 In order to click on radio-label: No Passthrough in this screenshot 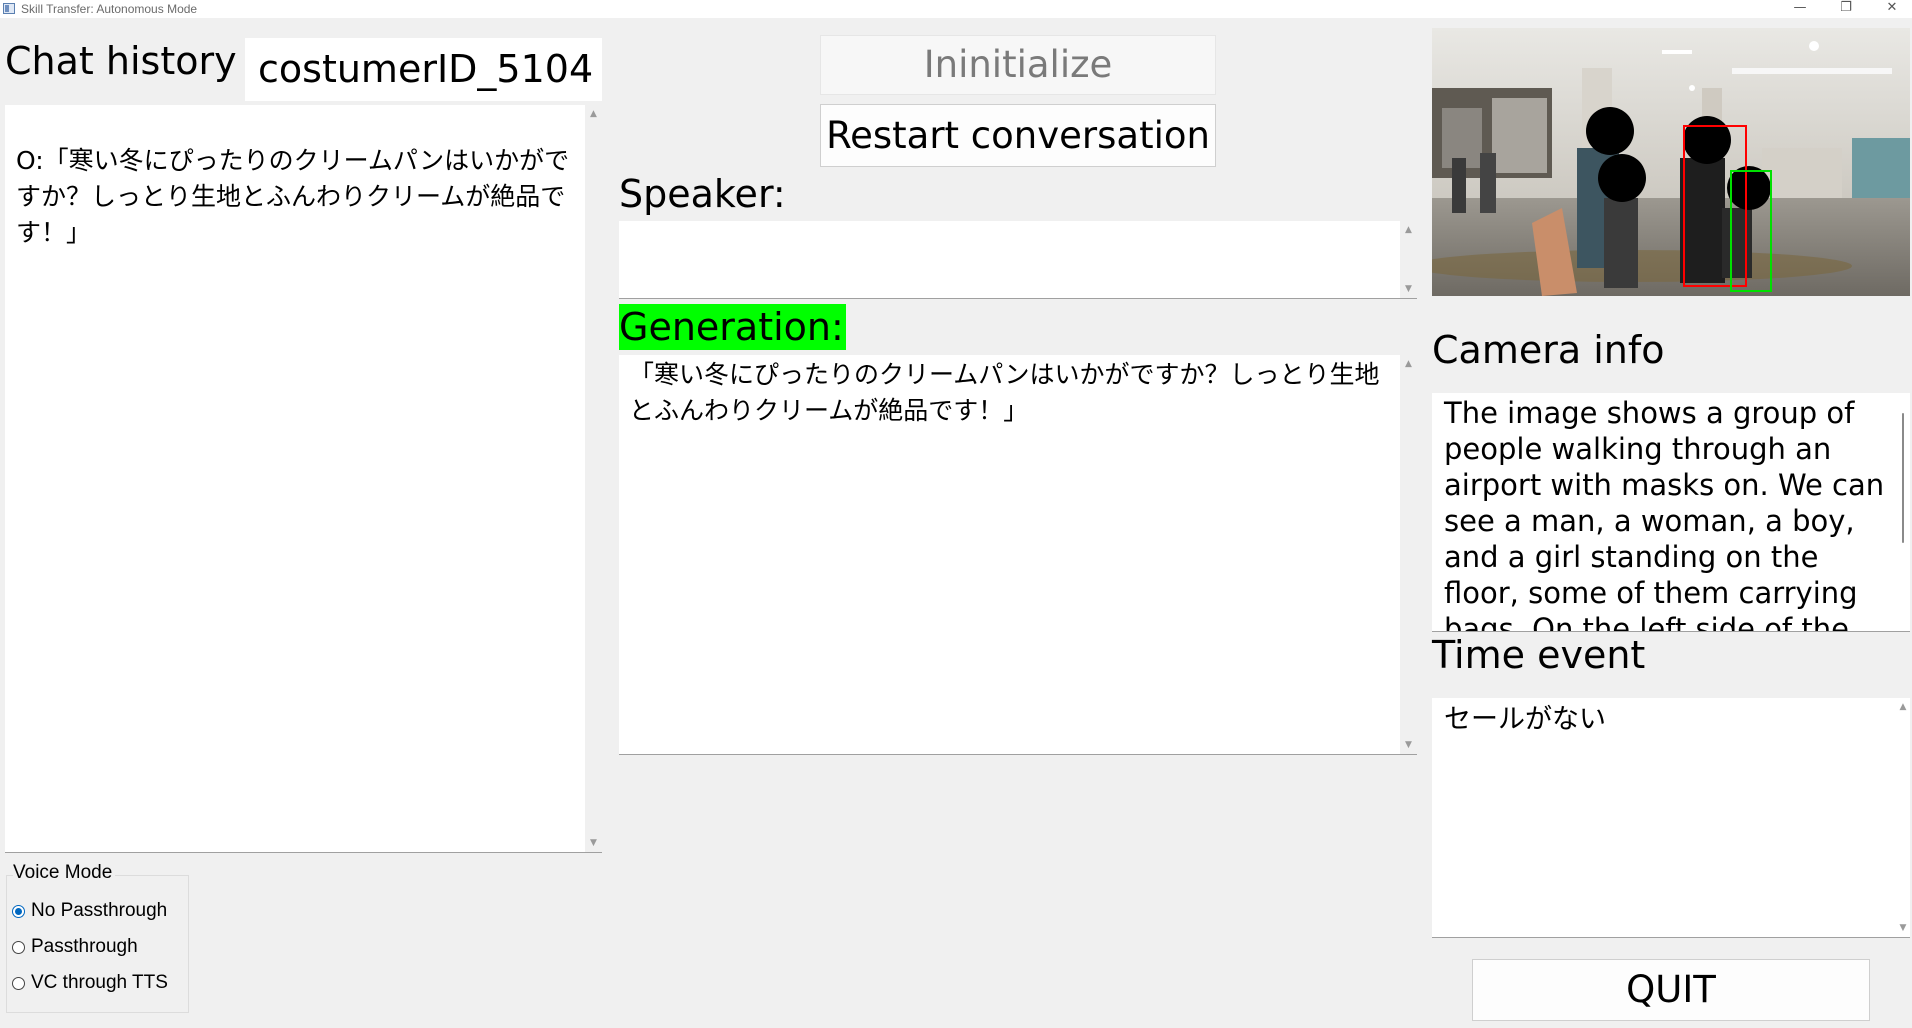, I will do `click(99, 910)`.